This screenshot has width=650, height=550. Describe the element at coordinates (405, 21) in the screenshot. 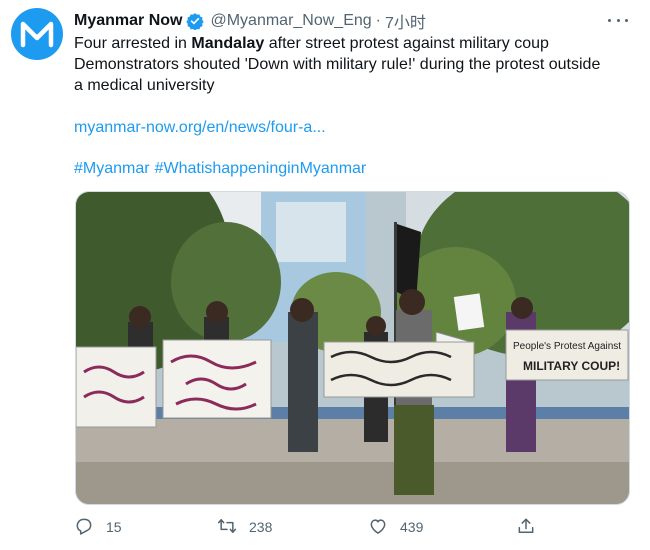

I see `tweet-time: 7小时` at that location.